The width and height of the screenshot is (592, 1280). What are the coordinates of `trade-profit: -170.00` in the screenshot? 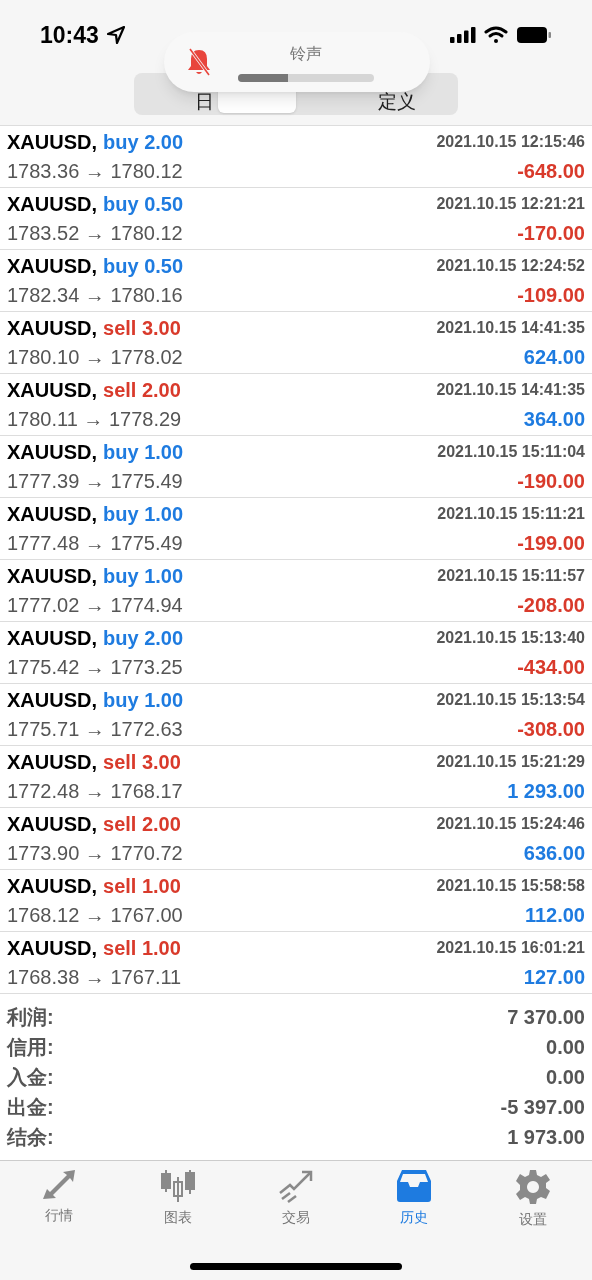 It's located at (551, 233).